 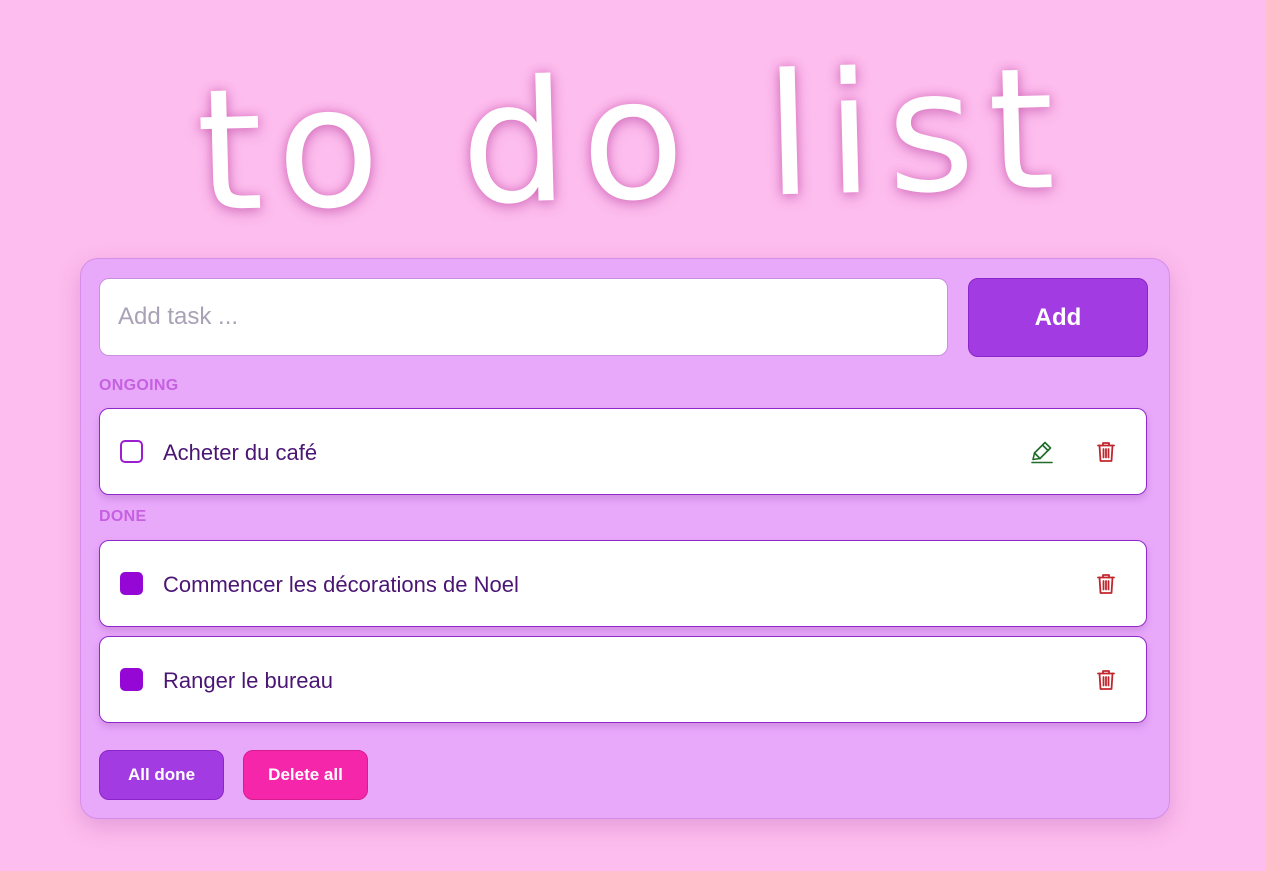 I want to click on edit-pencil-icon, so click(x=1042, y=452).